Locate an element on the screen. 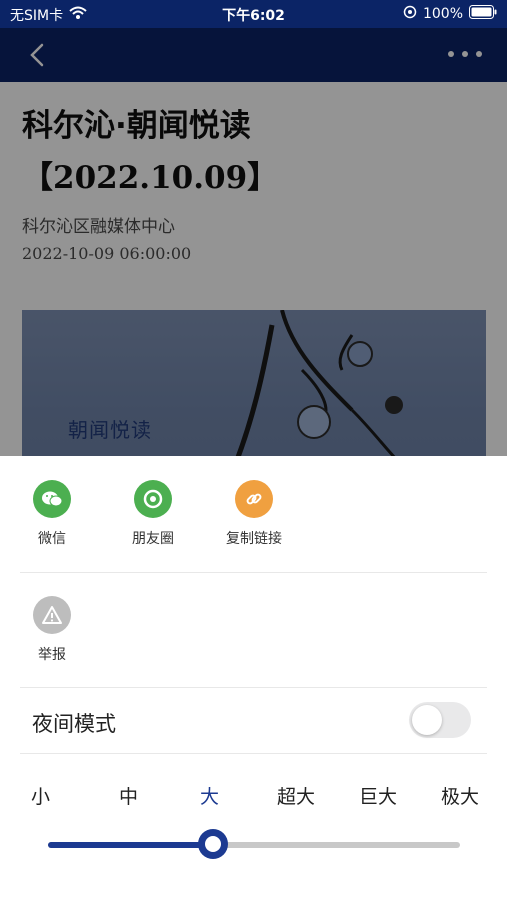 The width and height of the screenshot is (507, 900). share-targets: 微信 朋友圈 复制链接 is located at coordinates (253, 530).